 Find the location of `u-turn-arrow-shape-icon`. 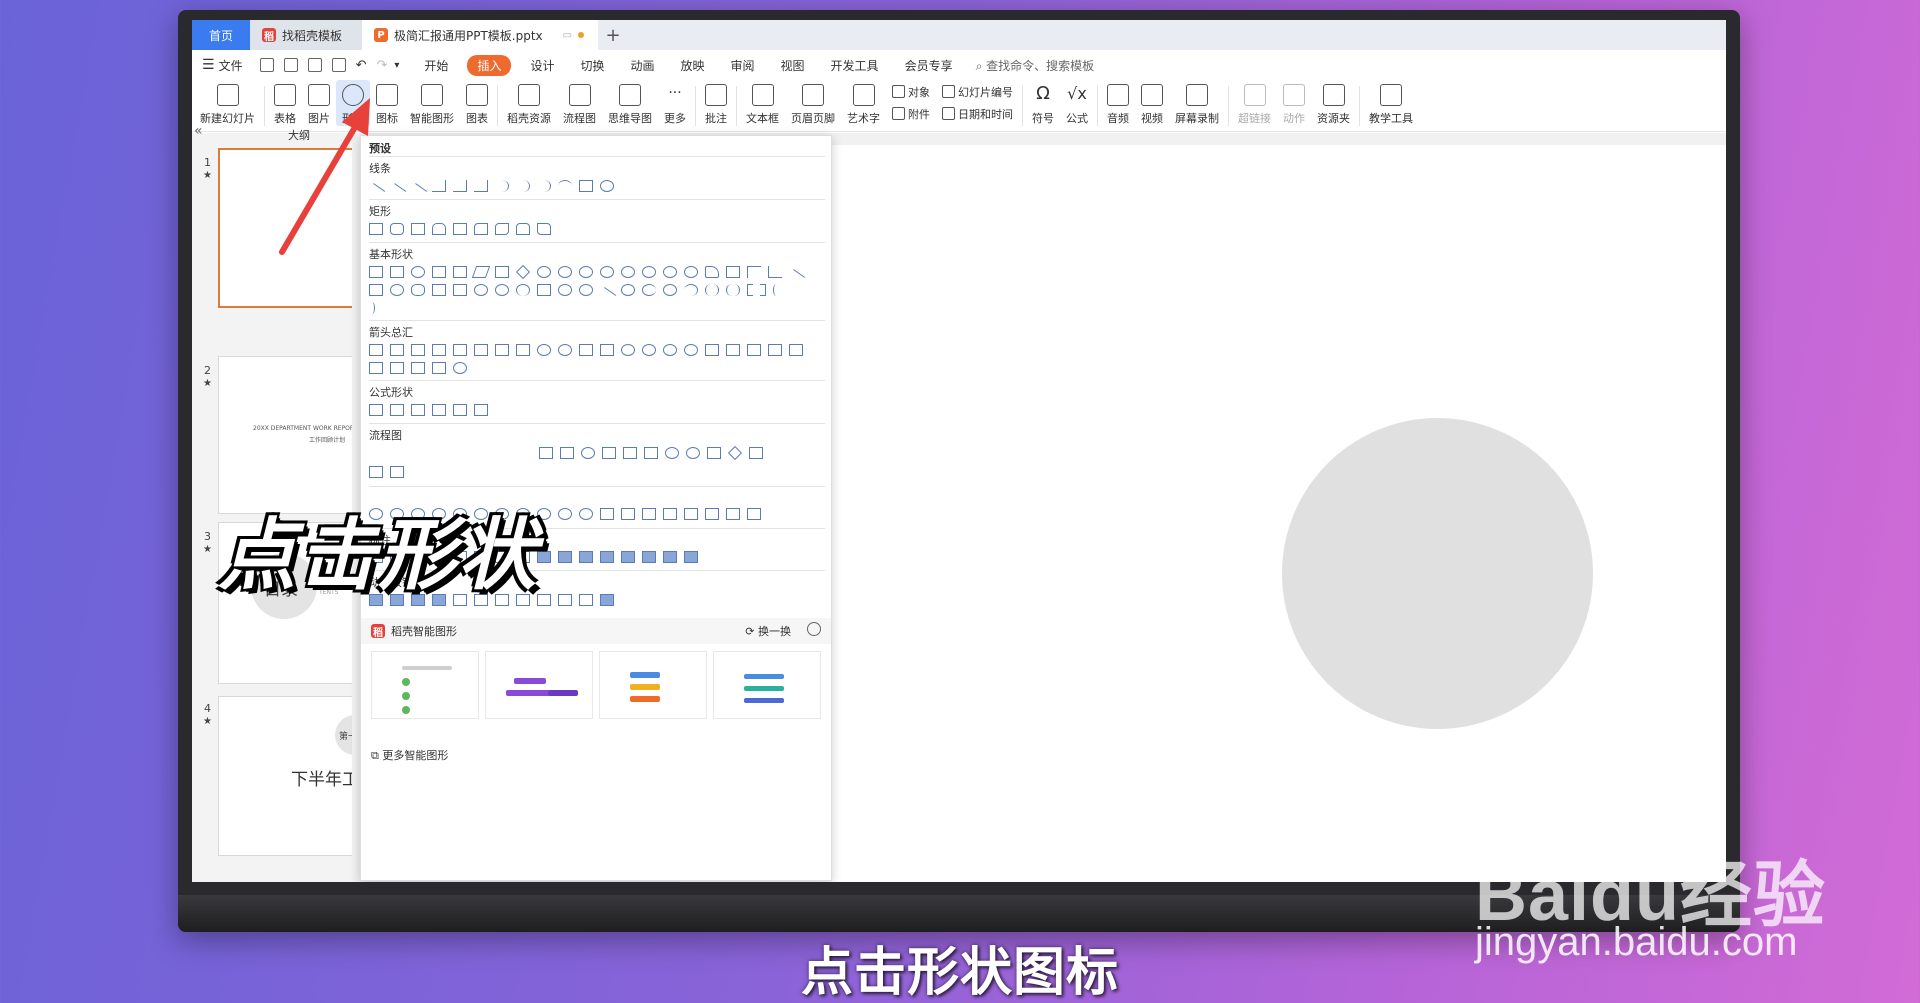

u-turn-arrow-shape-icon is located at coordinates (565, 350).